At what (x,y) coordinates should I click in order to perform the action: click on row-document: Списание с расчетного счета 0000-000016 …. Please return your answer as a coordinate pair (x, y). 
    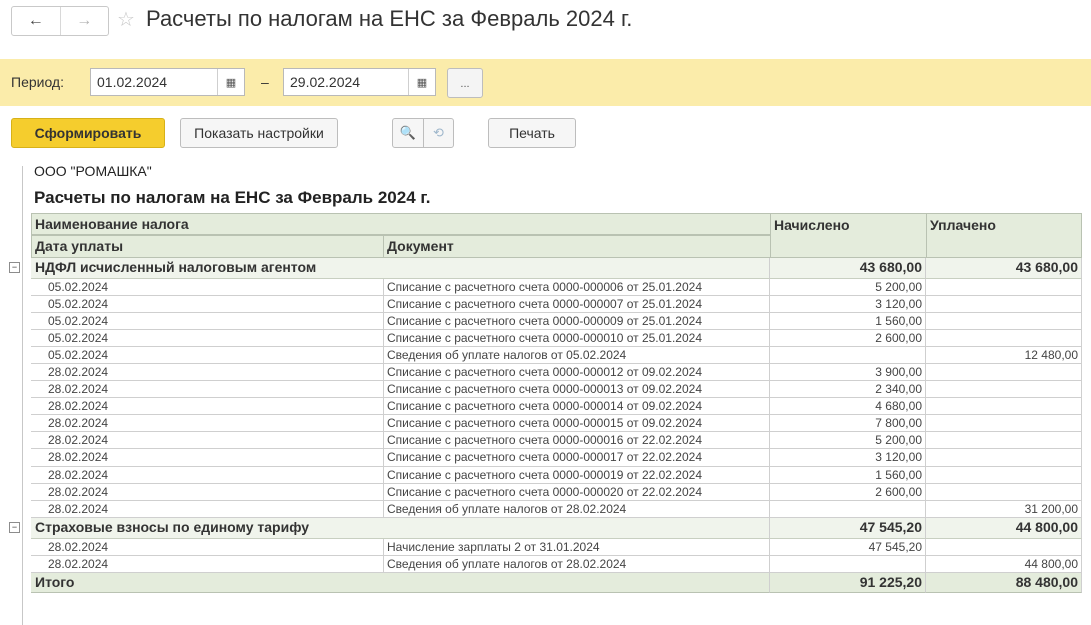
    Looking at the image, I should click on (577, 441).